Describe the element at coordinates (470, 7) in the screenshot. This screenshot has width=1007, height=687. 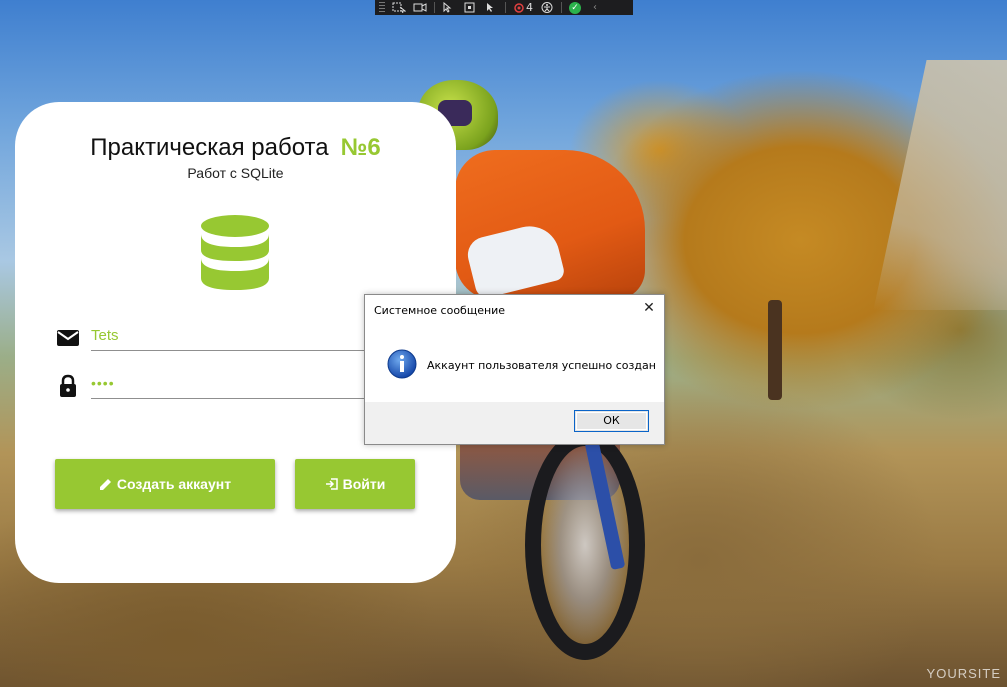
I see `frame-icon` at that location.